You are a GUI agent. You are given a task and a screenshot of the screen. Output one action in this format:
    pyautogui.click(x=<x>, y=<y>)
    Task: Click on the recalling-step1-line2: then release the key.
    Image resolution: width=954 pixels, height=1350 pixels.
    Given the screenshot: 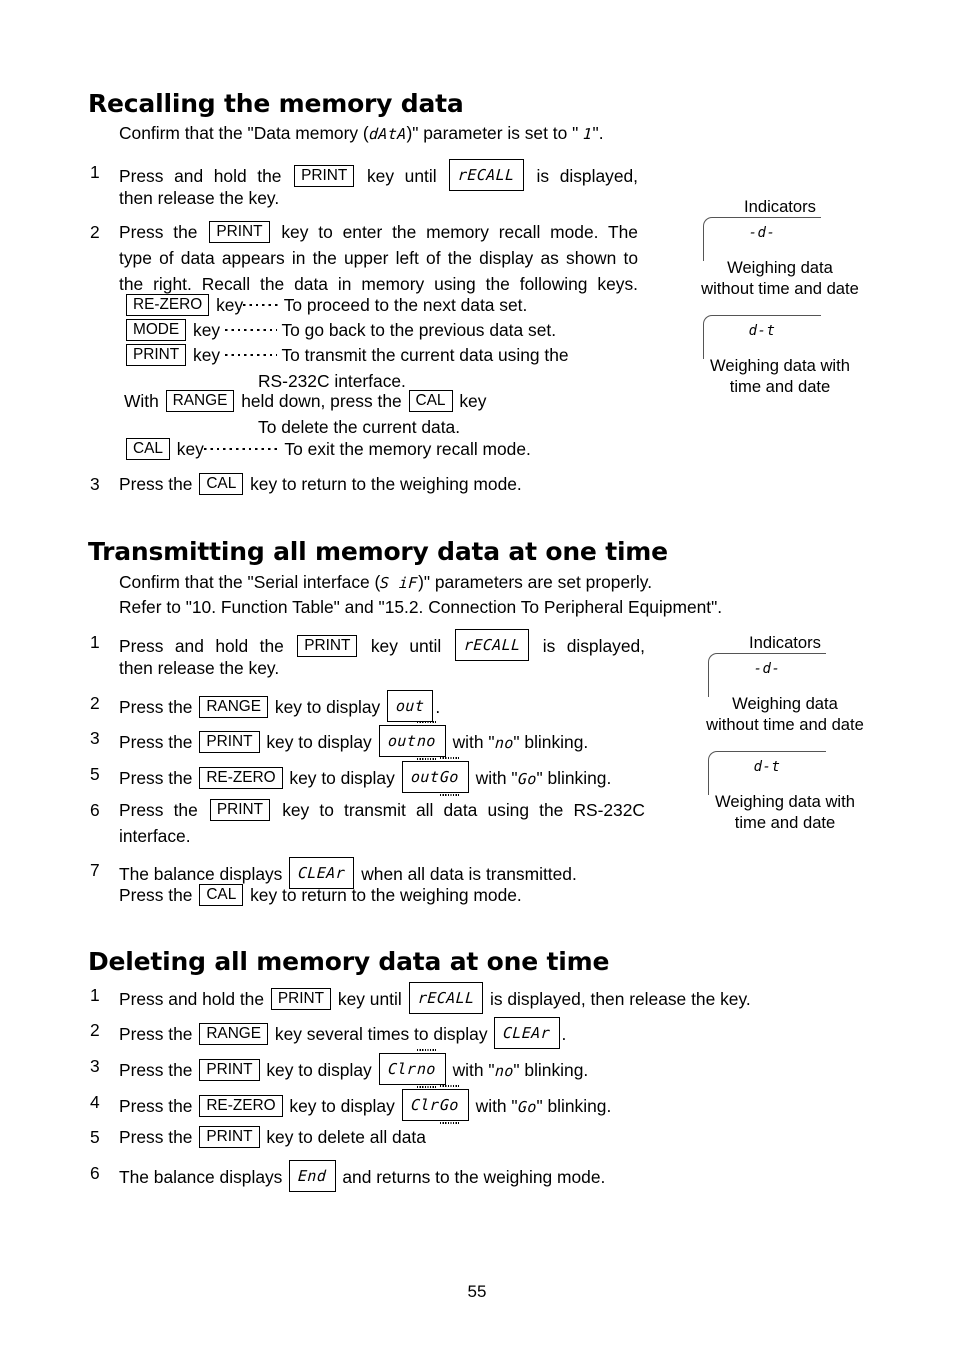 What is the action you would take?
    pyautogui.click(x=199, y=198)
    